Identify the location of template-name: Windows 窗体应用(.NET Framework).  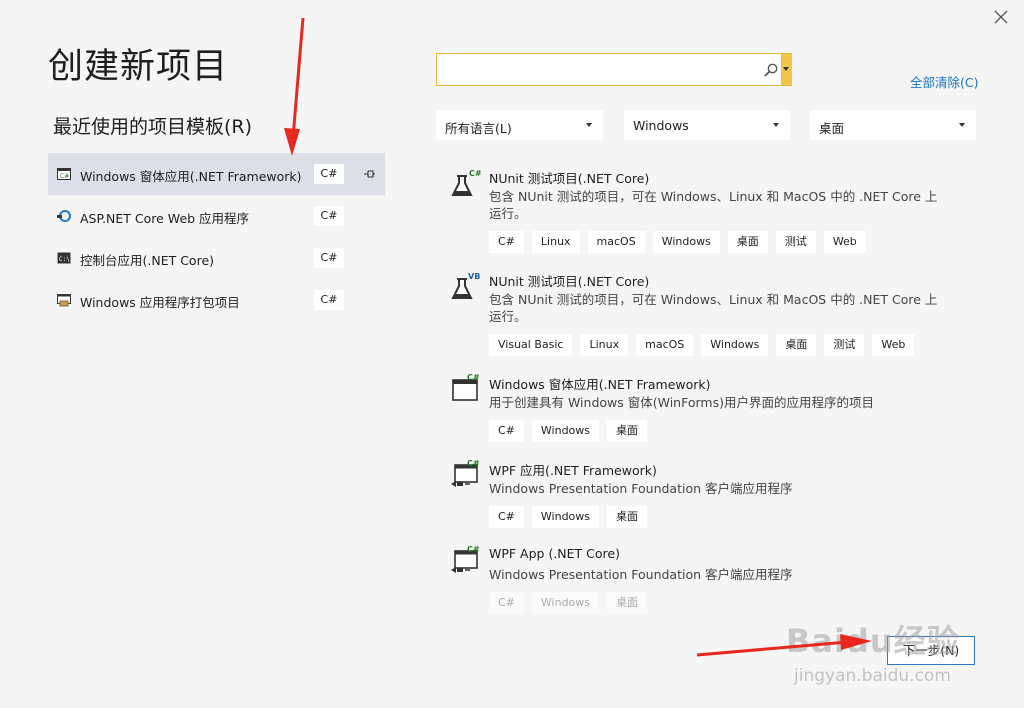
(600, 384).